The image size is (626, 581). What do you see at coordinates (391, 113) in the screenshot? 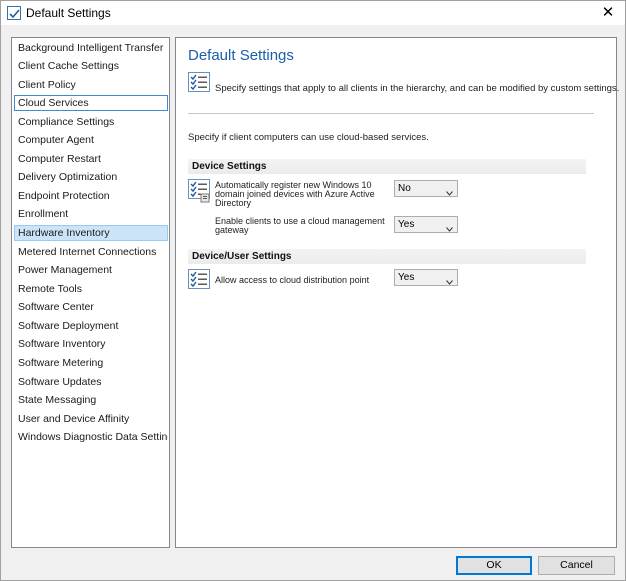
I see `divider` at bounding box center [391, 113].